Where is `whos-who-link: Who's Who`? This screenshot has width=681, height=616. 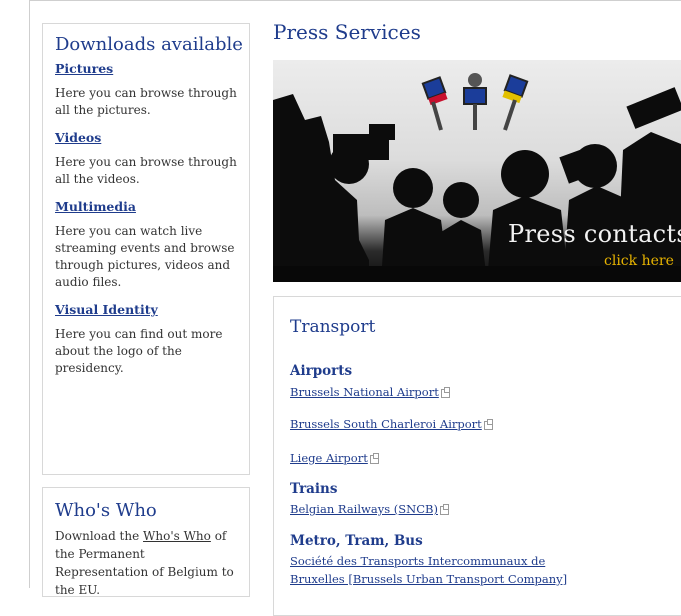
whos-who-link: Who's Who is located at coordinates (177, 536).